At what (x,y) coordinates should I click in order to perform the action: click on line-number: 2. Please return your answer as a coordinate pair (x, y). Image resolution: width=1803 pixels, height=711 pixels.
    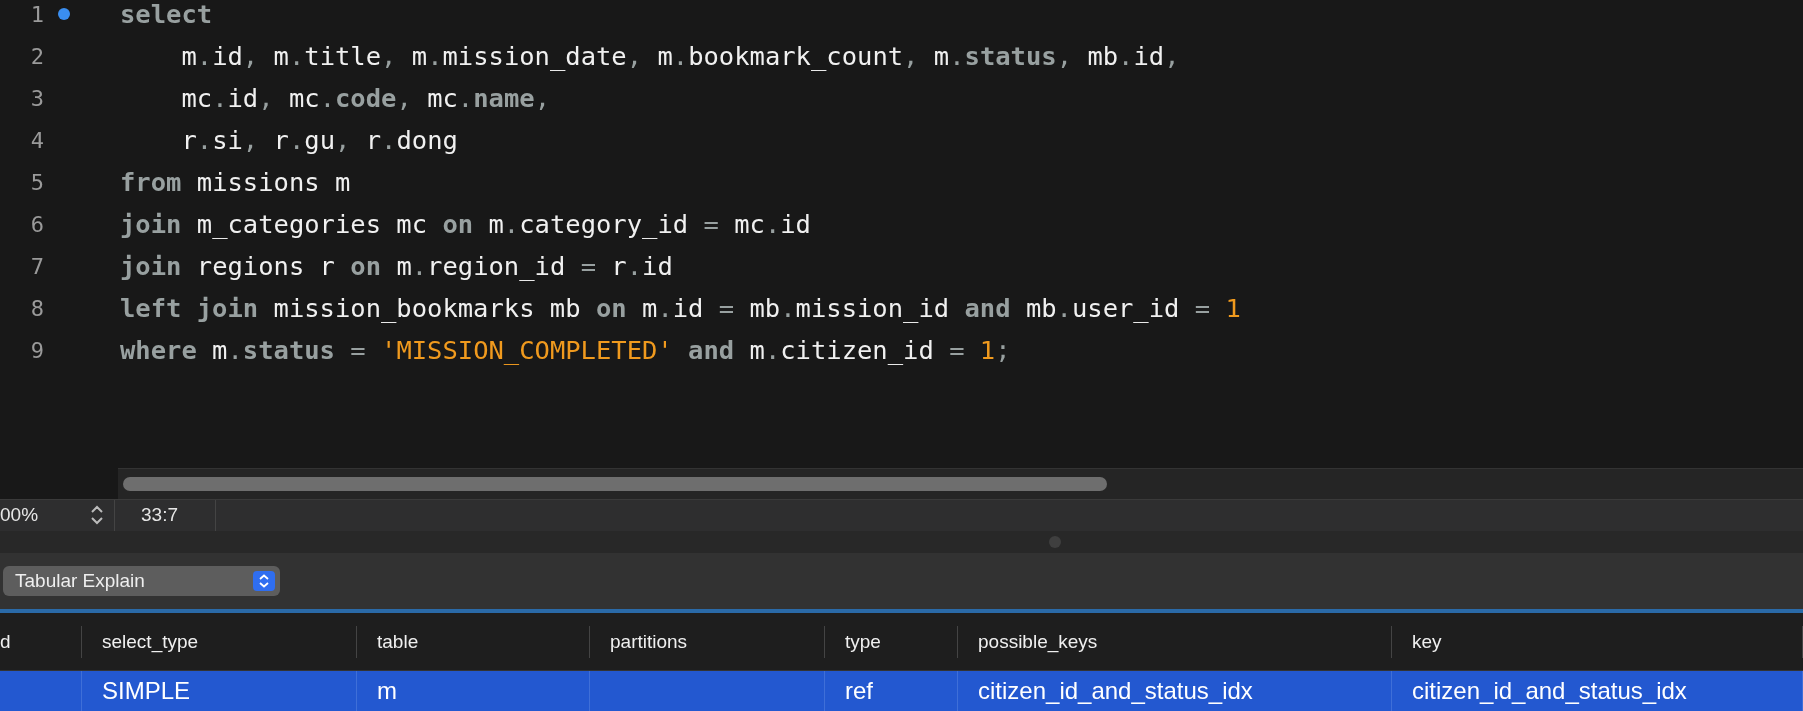
    Looking at the image, I should click on (36, 56).